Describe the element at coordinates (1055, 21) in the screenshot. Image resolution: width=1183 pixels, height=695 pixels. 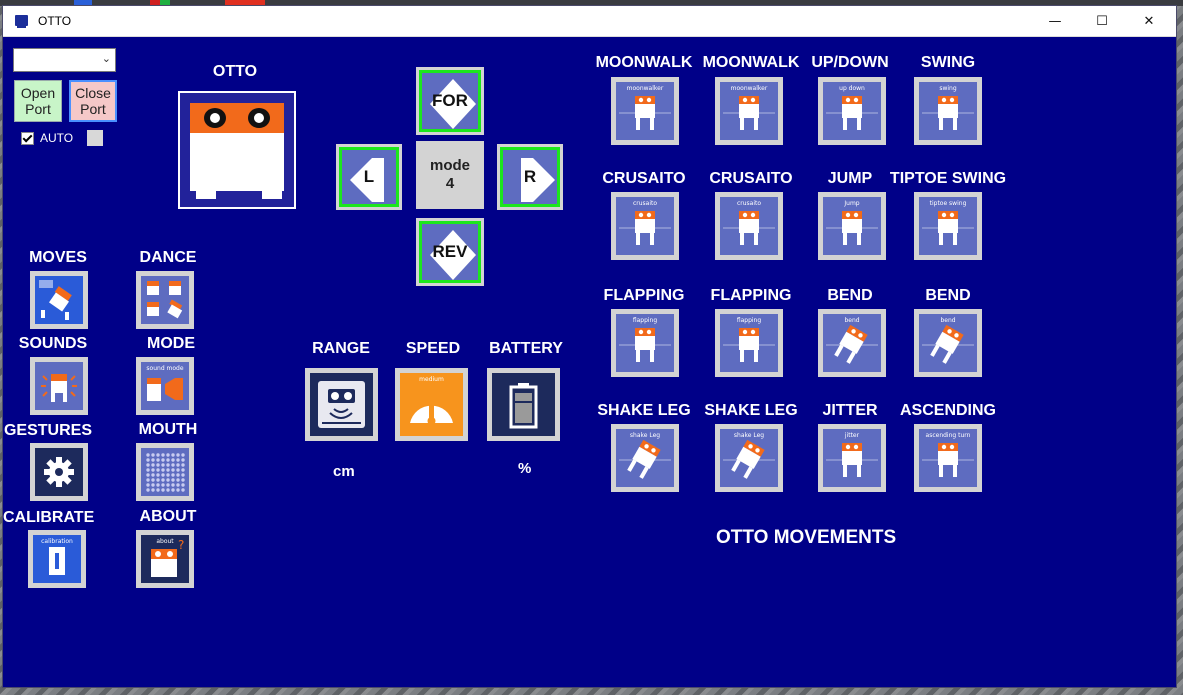
I see `minimize-button: —` at that location.